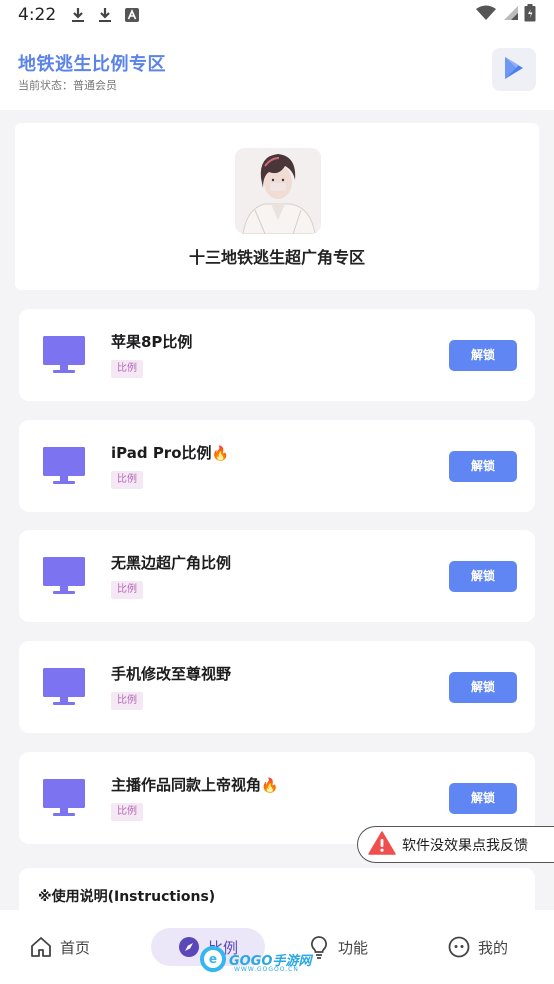  Describe the element at coordinates (74, 947) in the screenshot. I see `tab-home-label: 首页` at that location.